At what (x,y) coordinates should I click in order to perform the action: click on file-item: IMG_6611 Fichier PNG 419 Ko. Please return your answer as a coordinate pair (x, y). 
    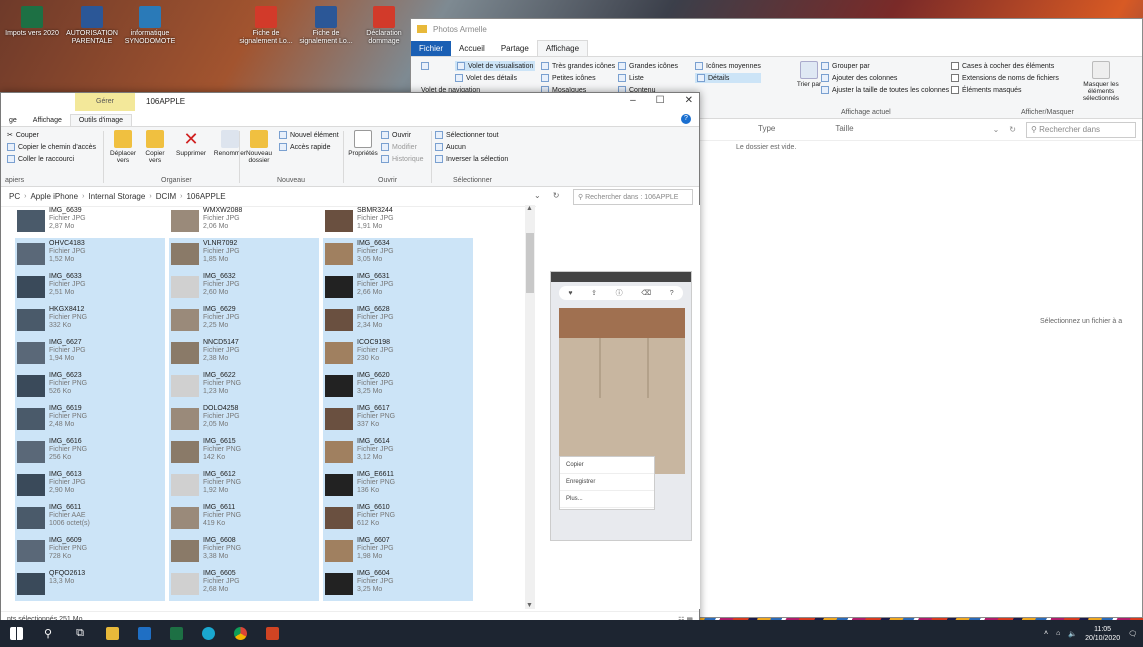
    Looking at the image, I should click on (244, 518).